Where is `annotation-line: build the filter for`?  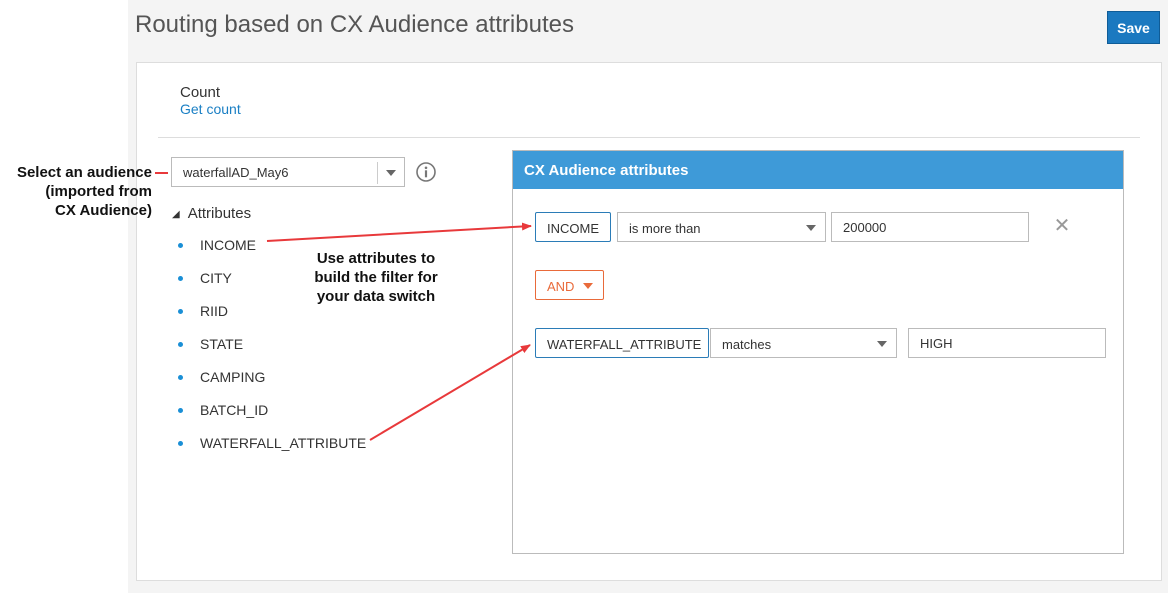
annotation-line: build the filter for is located at coordinates (376, 277).